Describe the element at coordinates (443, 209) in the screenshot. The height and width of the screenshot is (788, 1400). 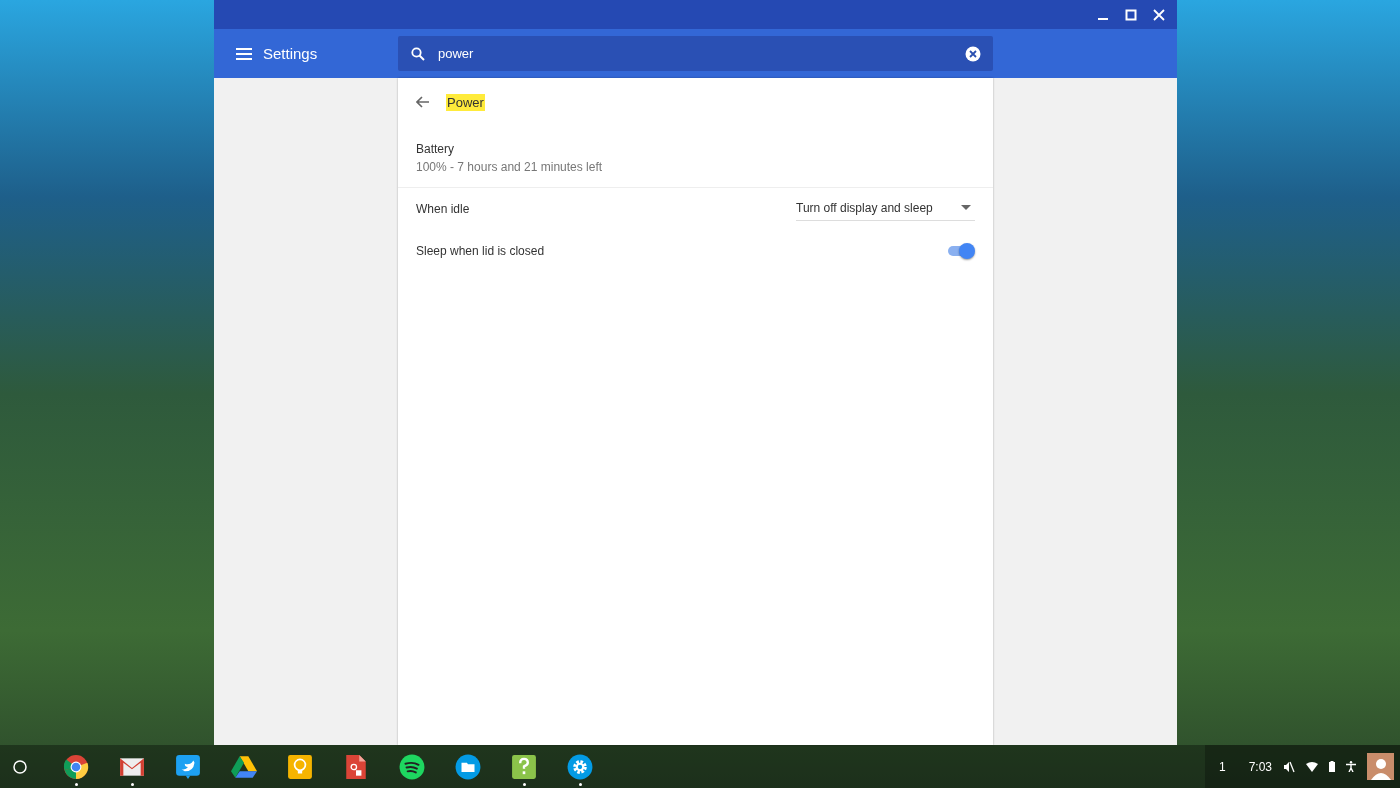
I see `setting-label: When idle` at that location.